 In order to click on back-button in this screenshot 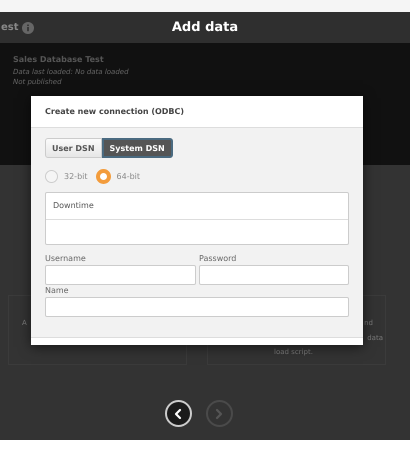, I will do `click(178, 413)`.